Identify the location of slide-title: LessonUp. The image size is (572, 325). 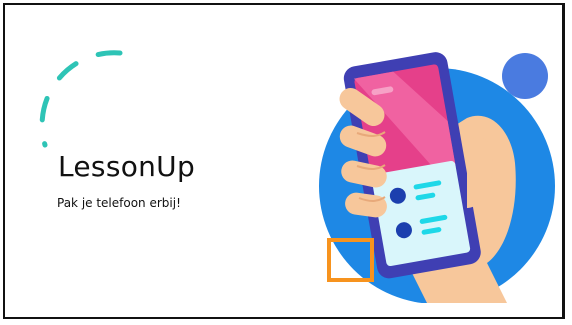
(127, 166).